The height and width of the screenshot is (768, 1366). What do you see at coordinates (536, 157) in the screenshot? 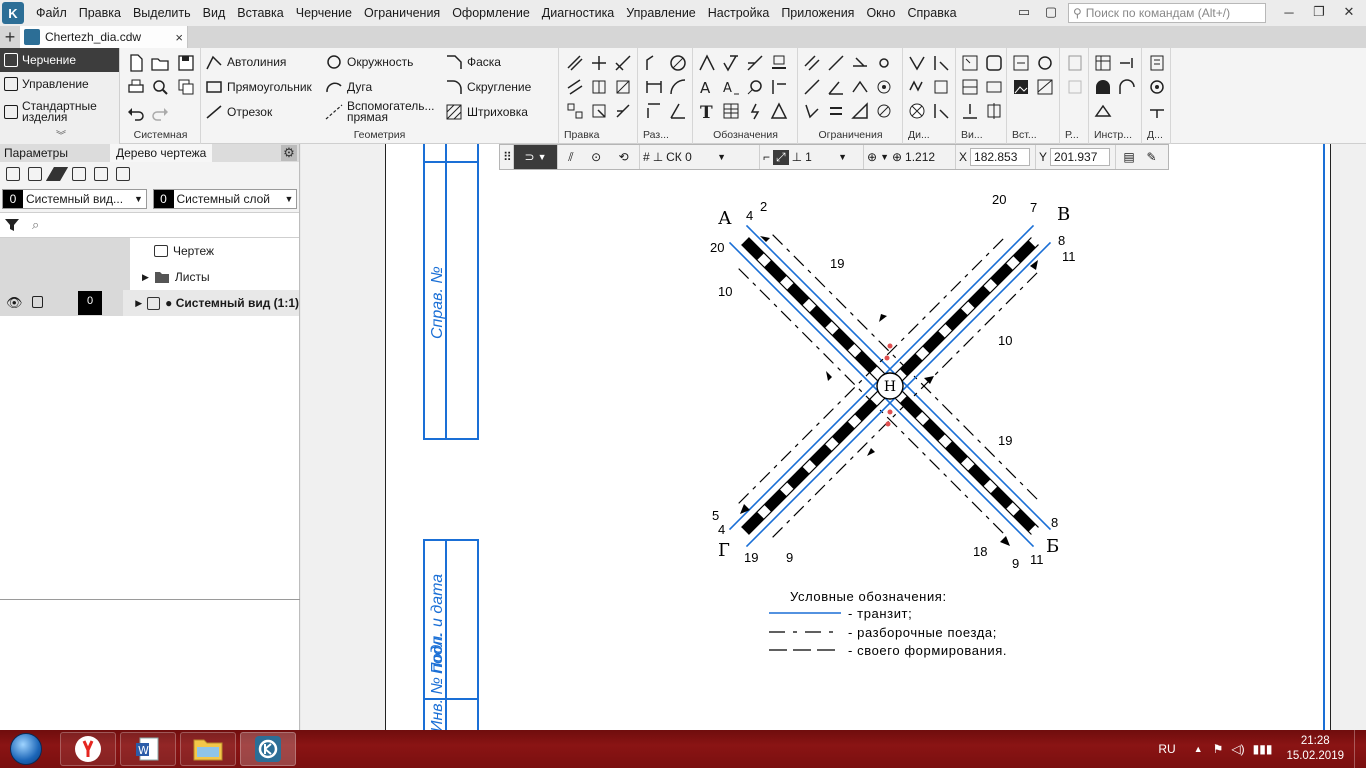
I see `snap-magnet-button: ⊃ ▼` at bounding box center [536, 157].